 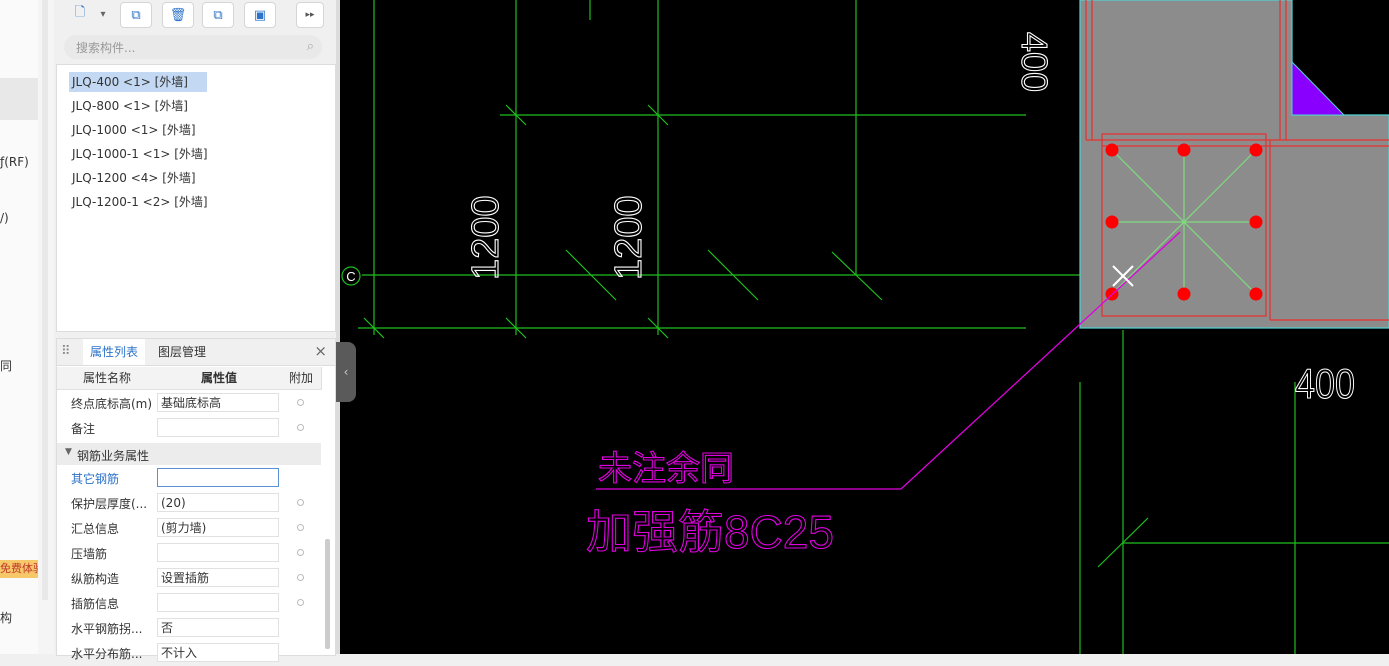 I want to click on left-nav-scrollbar, so click(x=45, y=300).